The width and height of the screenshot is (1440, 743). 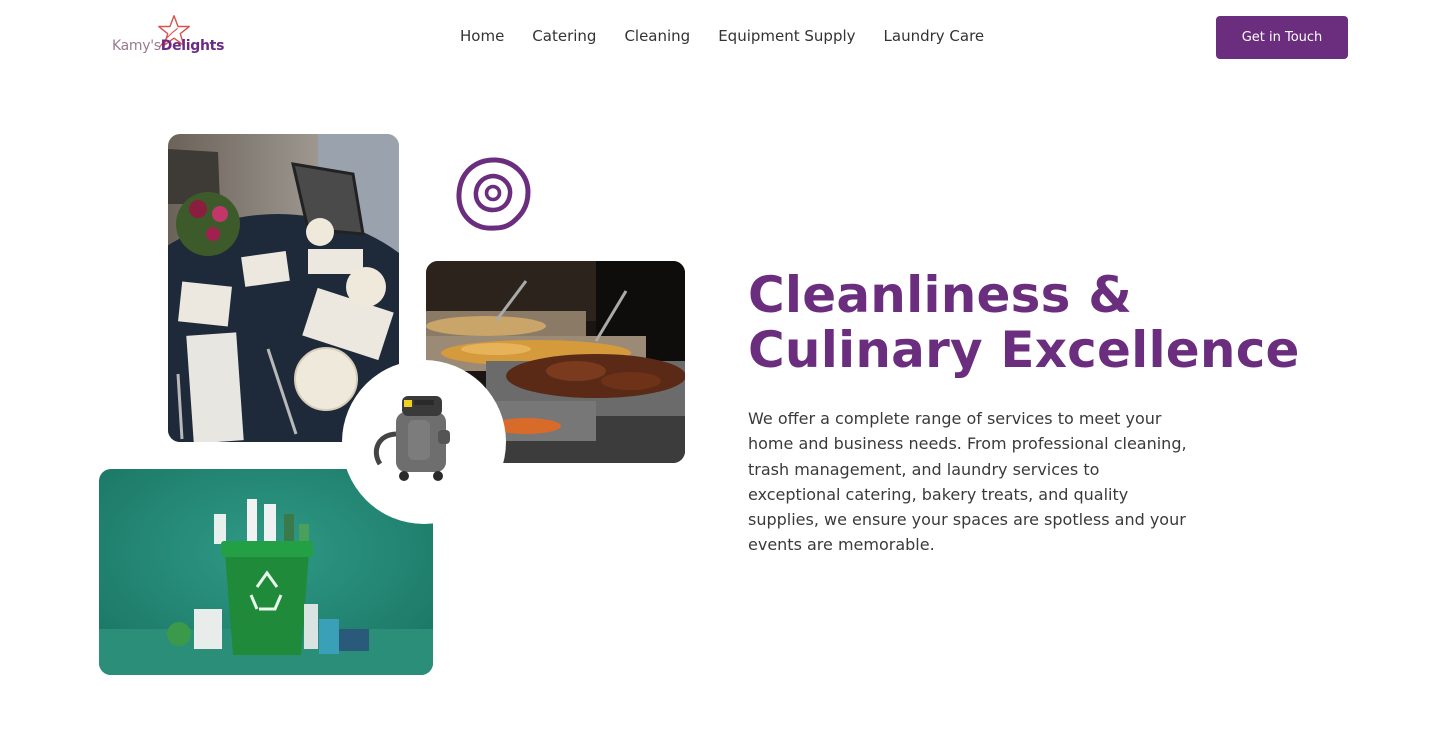 I want to click on brand-name-part1: Kamy's, so click(x=136, y=46).